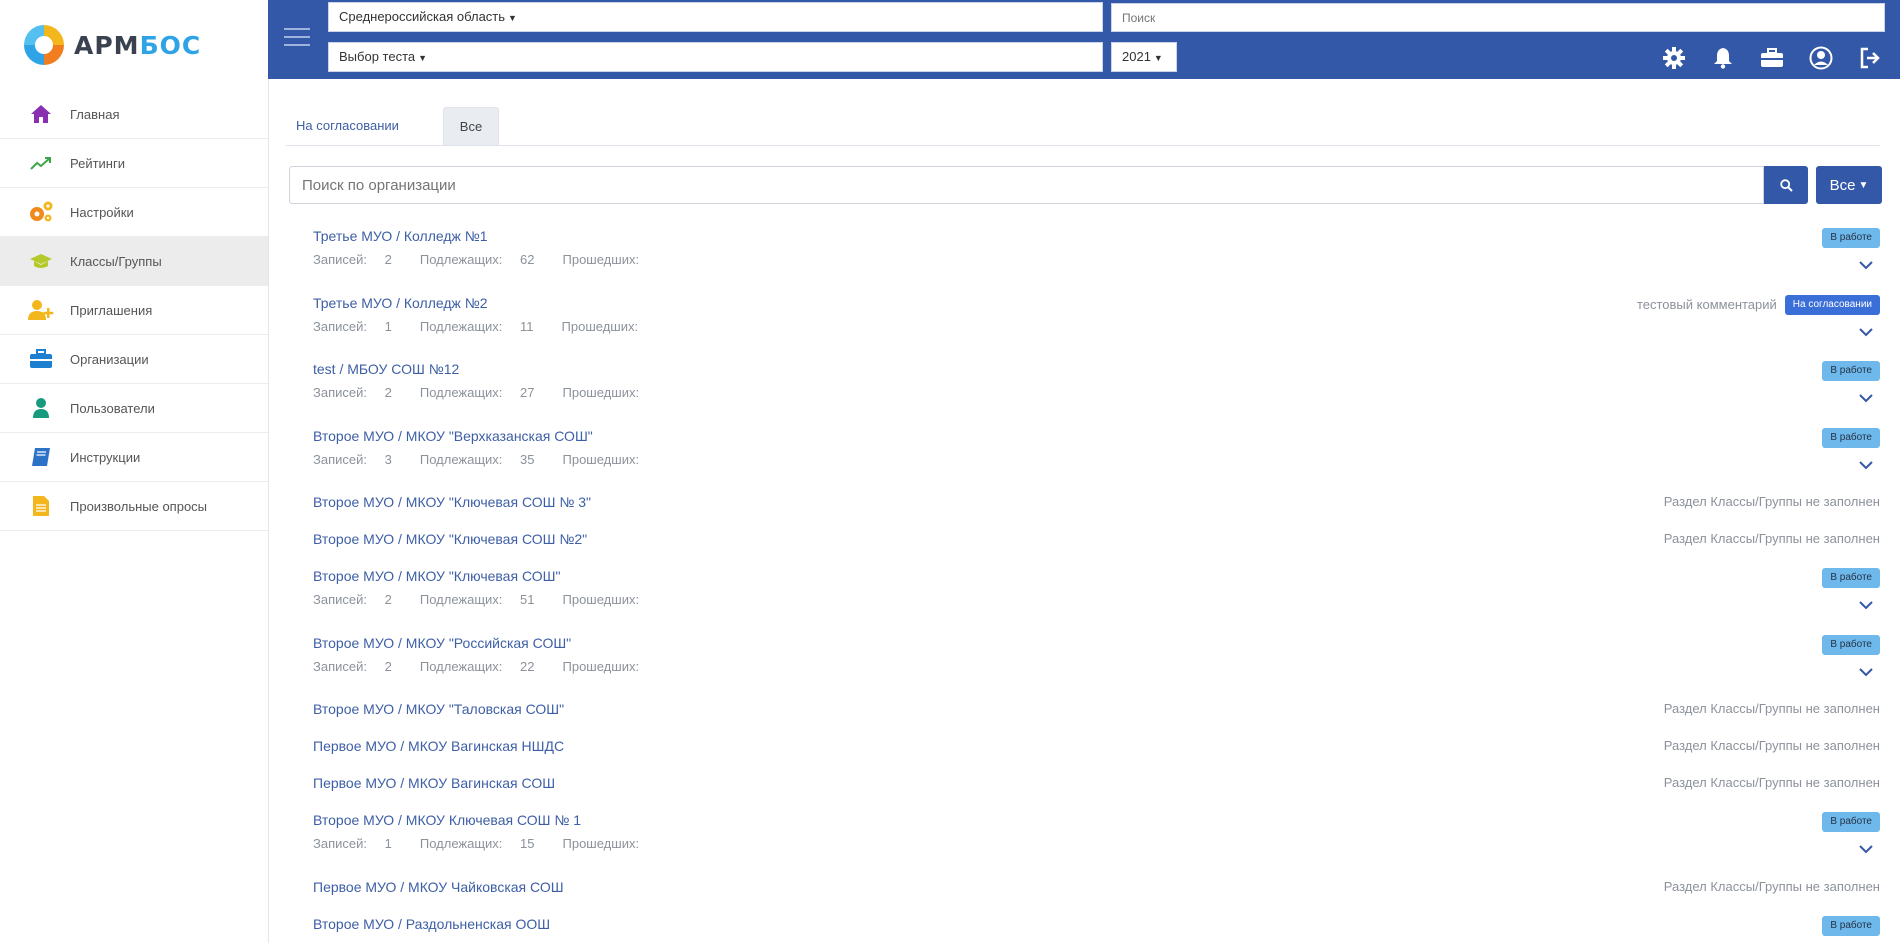  Describe the element at coordinates (134, 114) in the screenshot. I see `sidebar-item-home: Главная` at that location.